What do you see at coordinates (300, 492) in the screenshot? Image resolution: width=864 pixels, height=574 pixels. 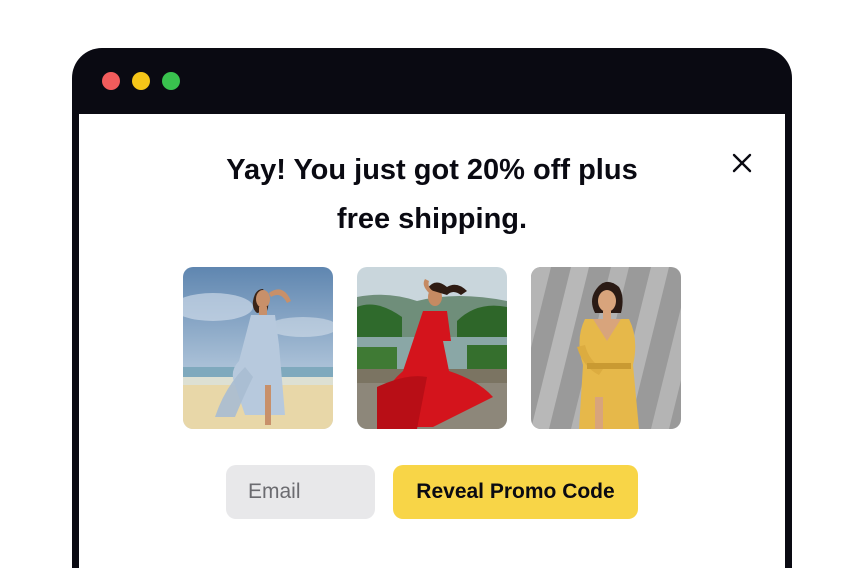 I see `email-input` at bounding box center [300, 492].